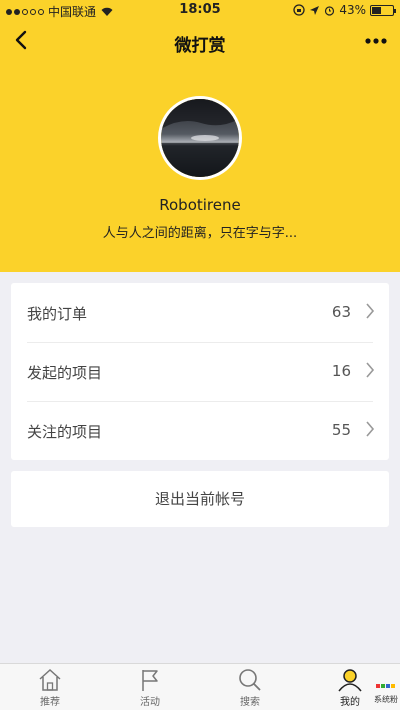 This screenshot has width=400, height=710. Describe the element at coordinates (350, 680) in the screenshot. I see `user-icon` at that location.